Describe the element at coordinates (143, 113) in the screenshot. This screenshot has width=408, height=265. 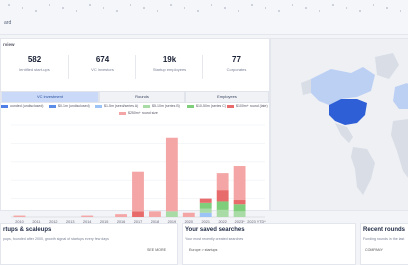
I see `legend-label: $250m+ round size` at that location.